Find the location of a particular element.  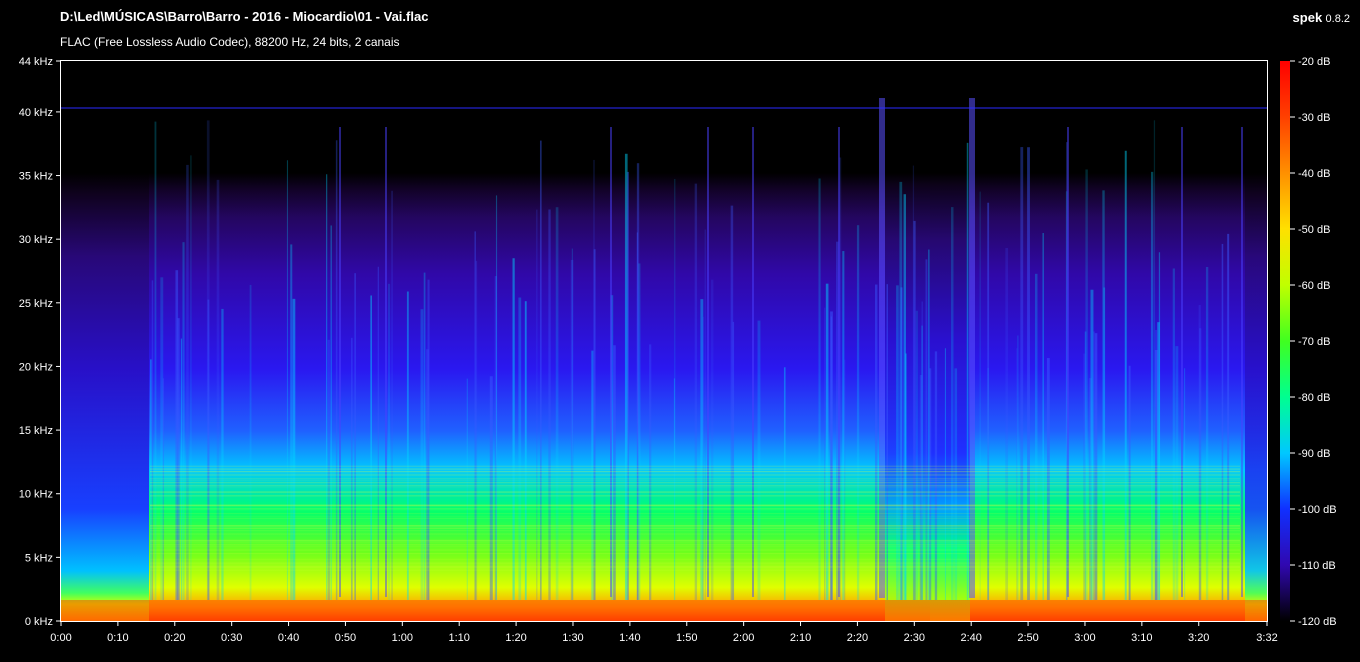

db-tick-label: -100 dB is located at coordinates (1317, 510).